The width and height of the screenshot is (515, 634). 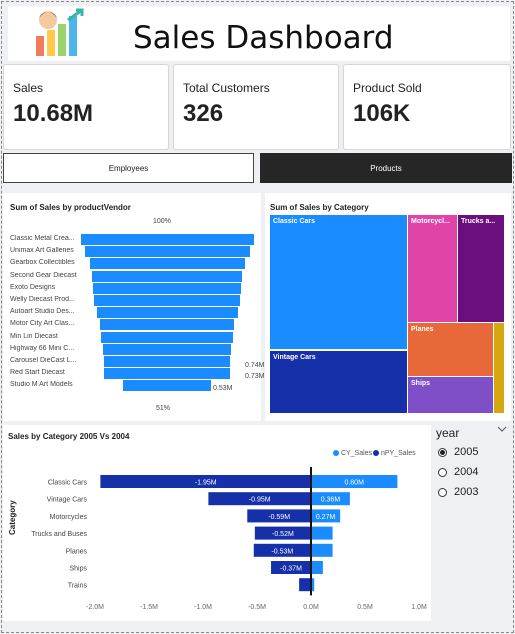 What do you see at coordinates (149, 607) in the screenshot?
I see `x-tick-label: -1.5M` at bounding box center [149, 607].